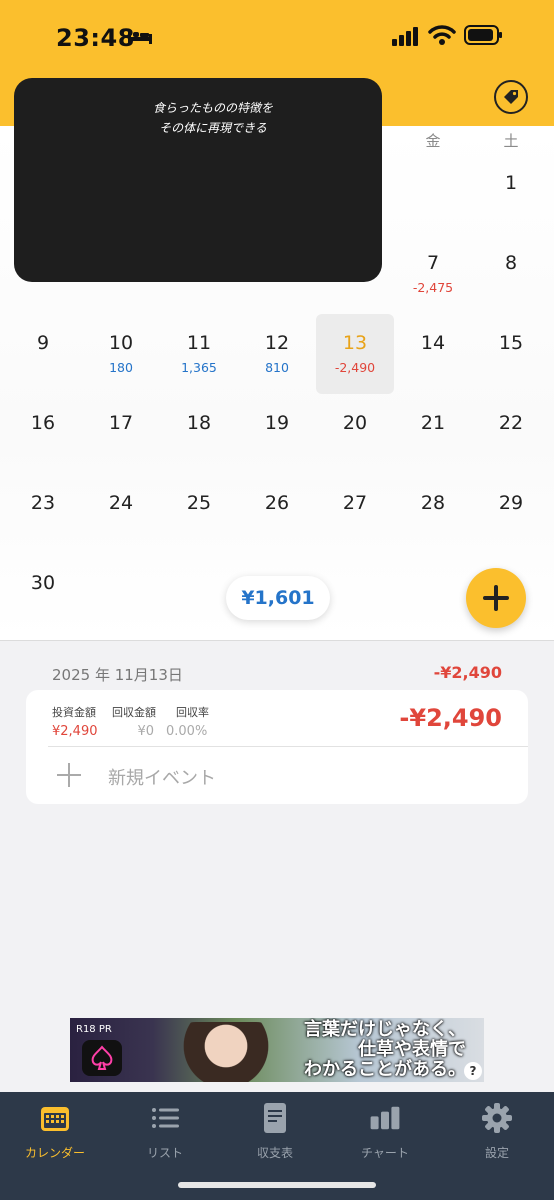 This screenshot has width=554, height=1200. I want to click on calendar-day: 26, so click(277, 514).